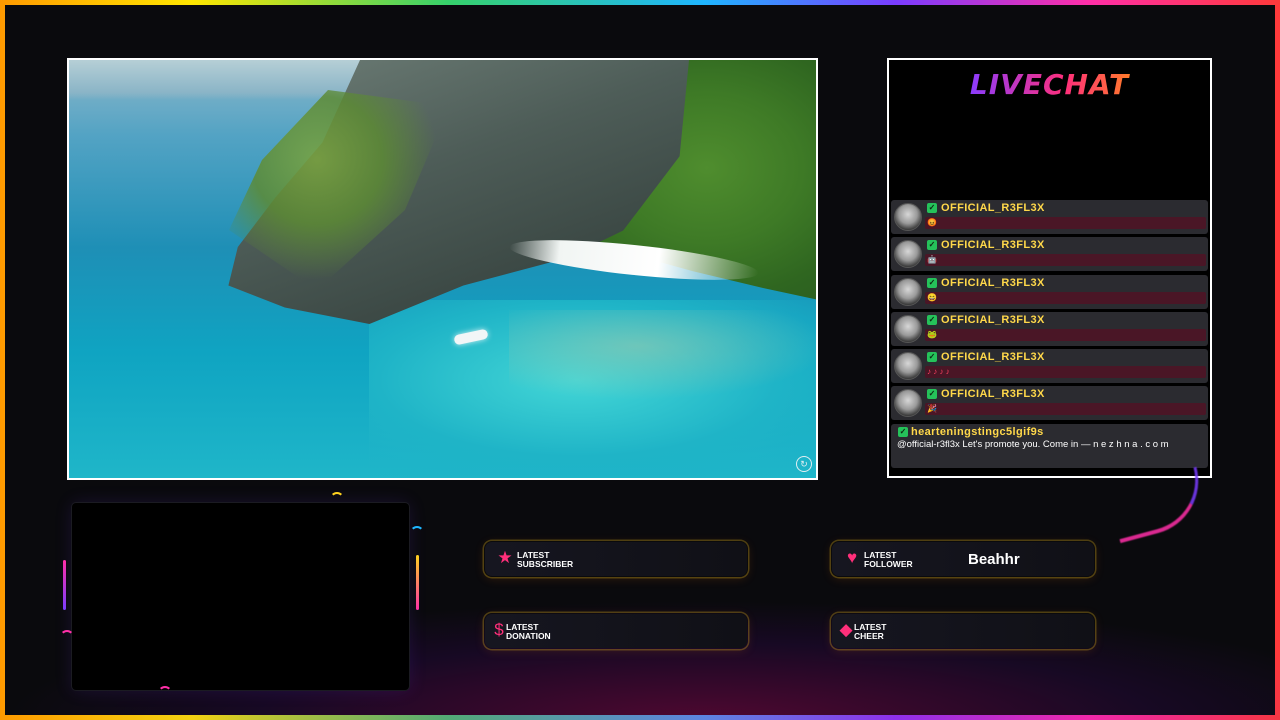 The width and height of the screenshot is (1280, 720). Describe the element at coordinates (932, 297) in the screenshot. I see `chat-emote: 😄` at that location.